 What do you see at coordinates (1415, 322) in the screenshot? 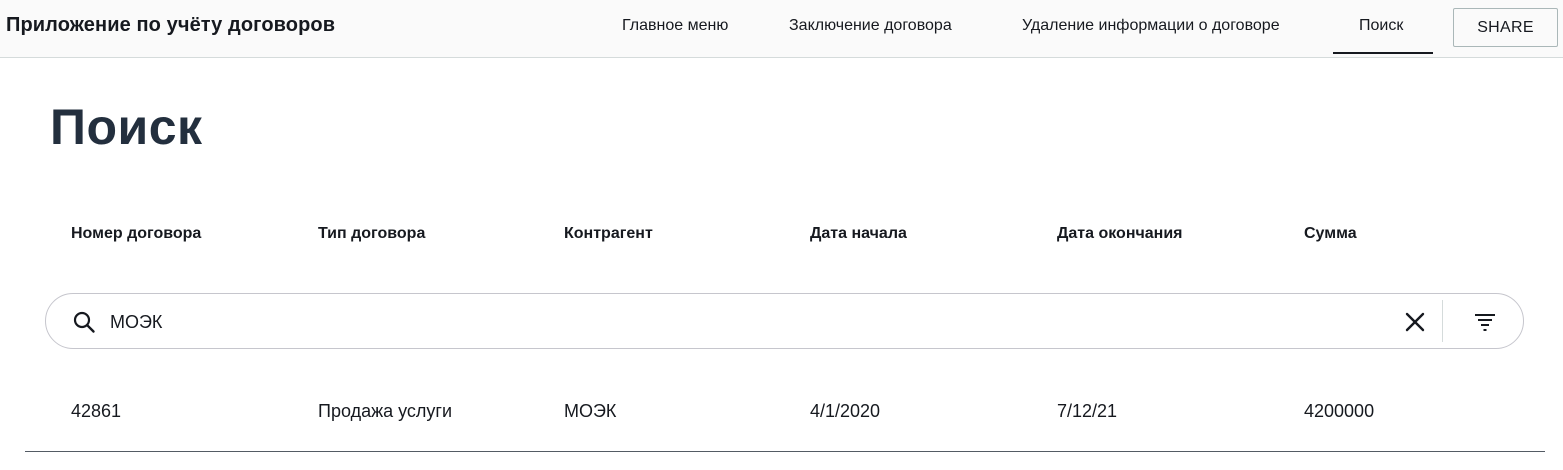
I see `close-icon` at bounding box center [1415, 322].